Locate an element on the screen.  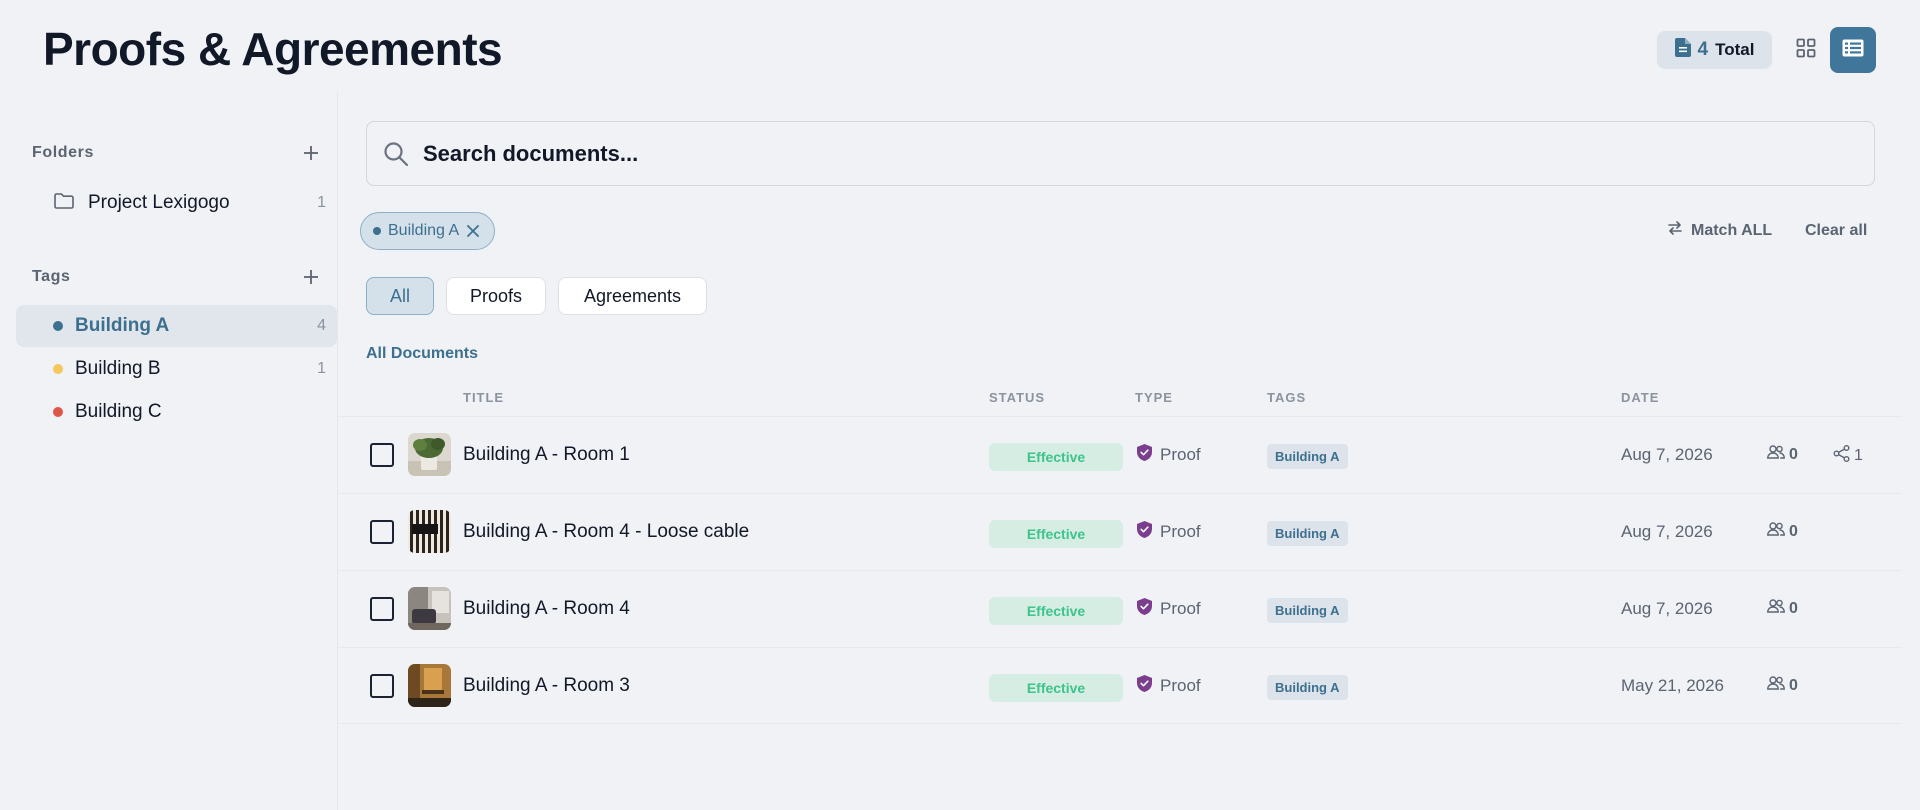
tab-agreements: Agreements is located at coordinates (632, 296).